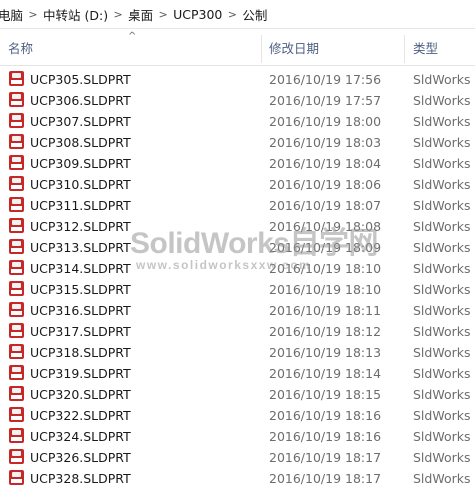 Image resolution: width=475 pixels, height=493 pixels. Describe the element at coordinates (237, 310) in the screenshot. I see `file-row: UCP316.SLDPRT 2016/10/19 18:11 SldWorks Pa` at that location.